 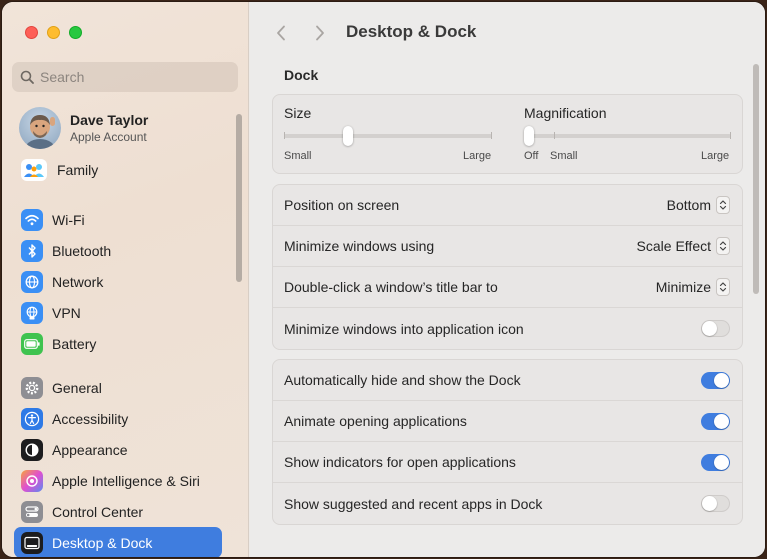 I want to click on sidebar-item-appearance: Appearance, so click(x=118, y=449).